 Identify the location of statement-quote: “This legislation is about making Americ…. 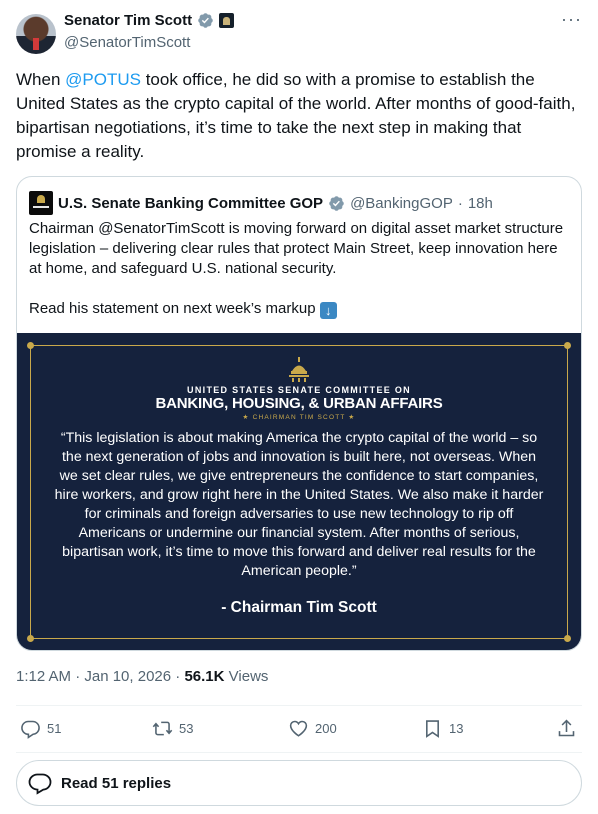
(299, 504).